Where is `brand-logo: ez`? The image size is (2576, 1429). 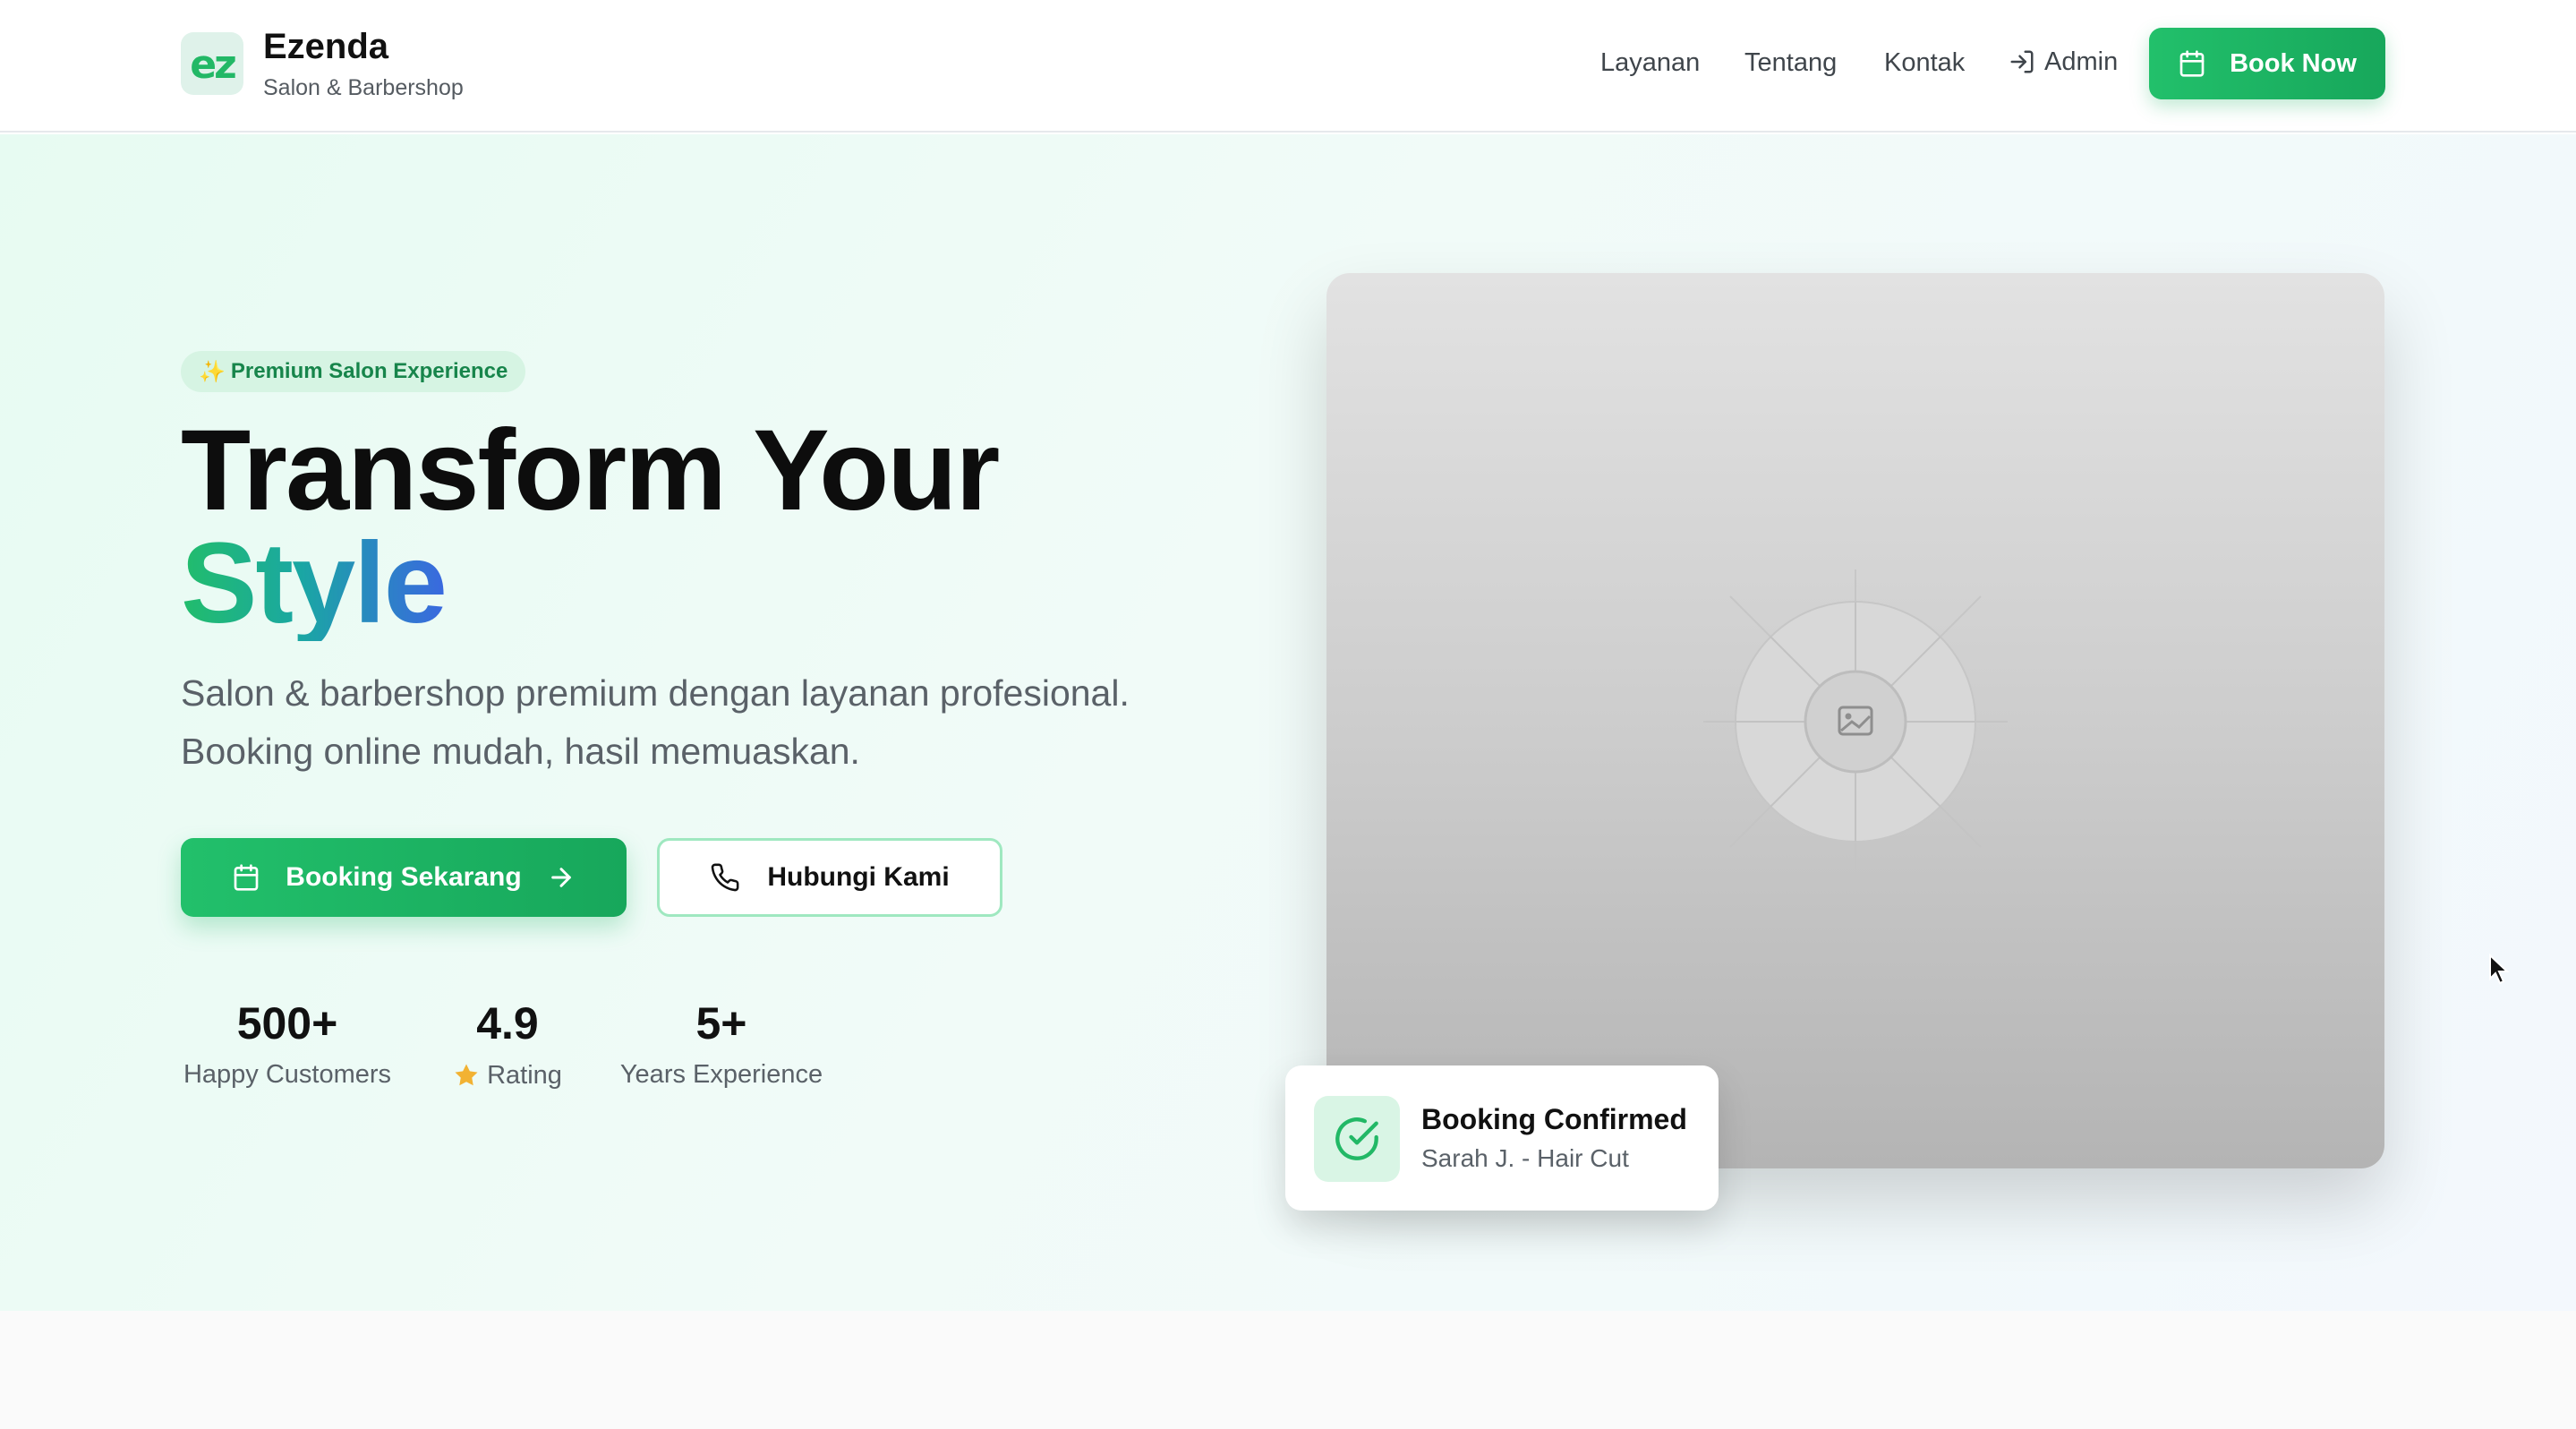
brand-logo: ez is located at coordinates (212, 63).